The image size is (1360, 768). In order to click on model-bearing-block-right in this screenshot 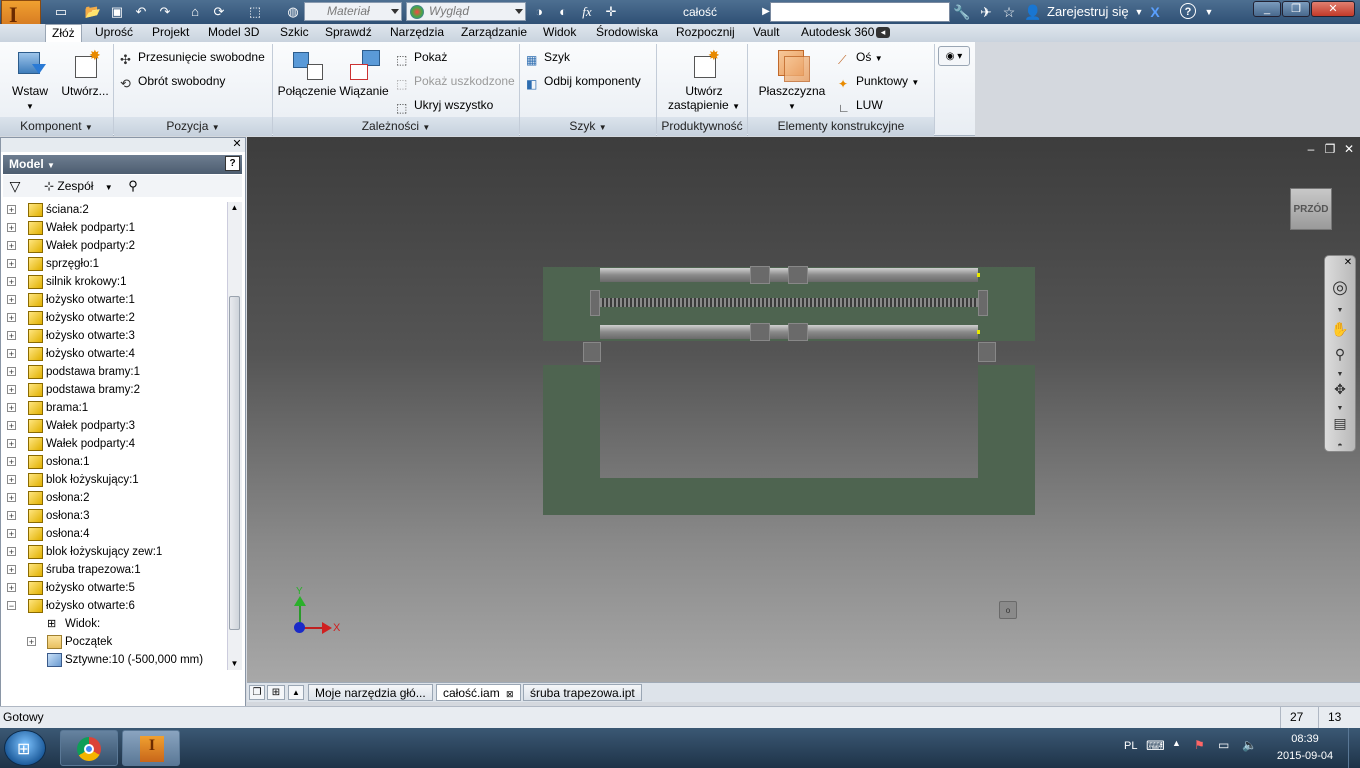, I will do `click(983, 303)`.